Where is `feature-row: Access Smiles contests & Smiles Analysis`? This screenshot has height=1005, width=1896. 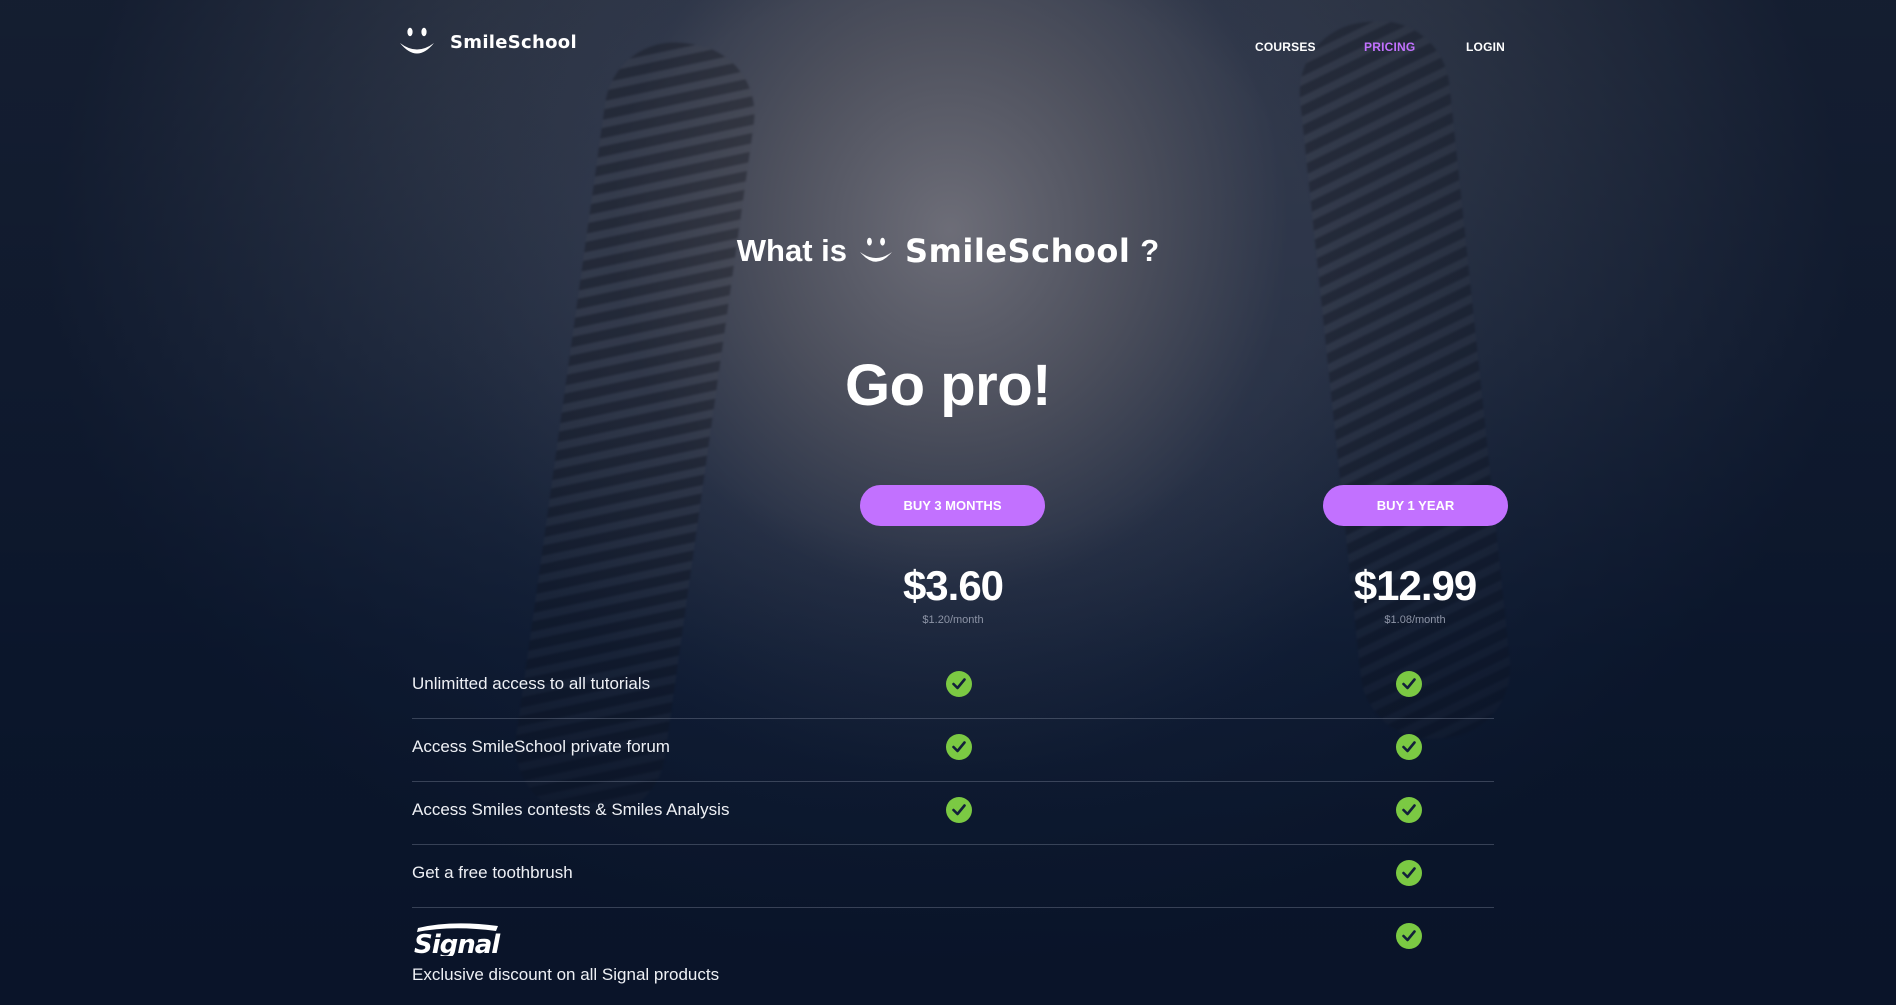
feature-row: Access Smiles contests & Smiles Analysis is located at coordinates (953, 813).